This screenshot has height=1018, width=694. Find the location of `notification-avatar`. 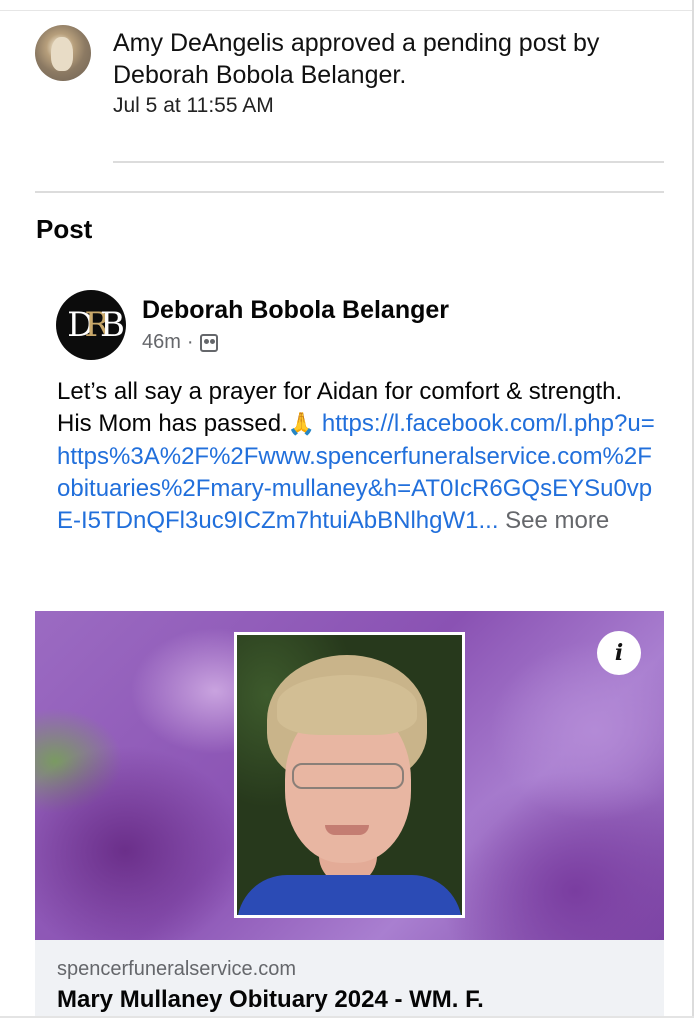

notification-avatar is located at coordinates (63, 53).